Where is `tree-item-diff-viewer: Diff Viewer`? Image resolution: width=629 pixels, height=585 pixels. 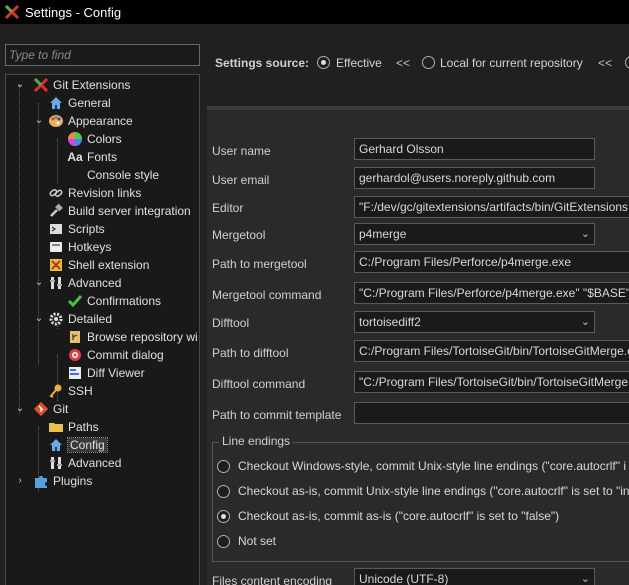
tree-item-diff-viewer: Diff Viewer is located at coordinates (106, 373).